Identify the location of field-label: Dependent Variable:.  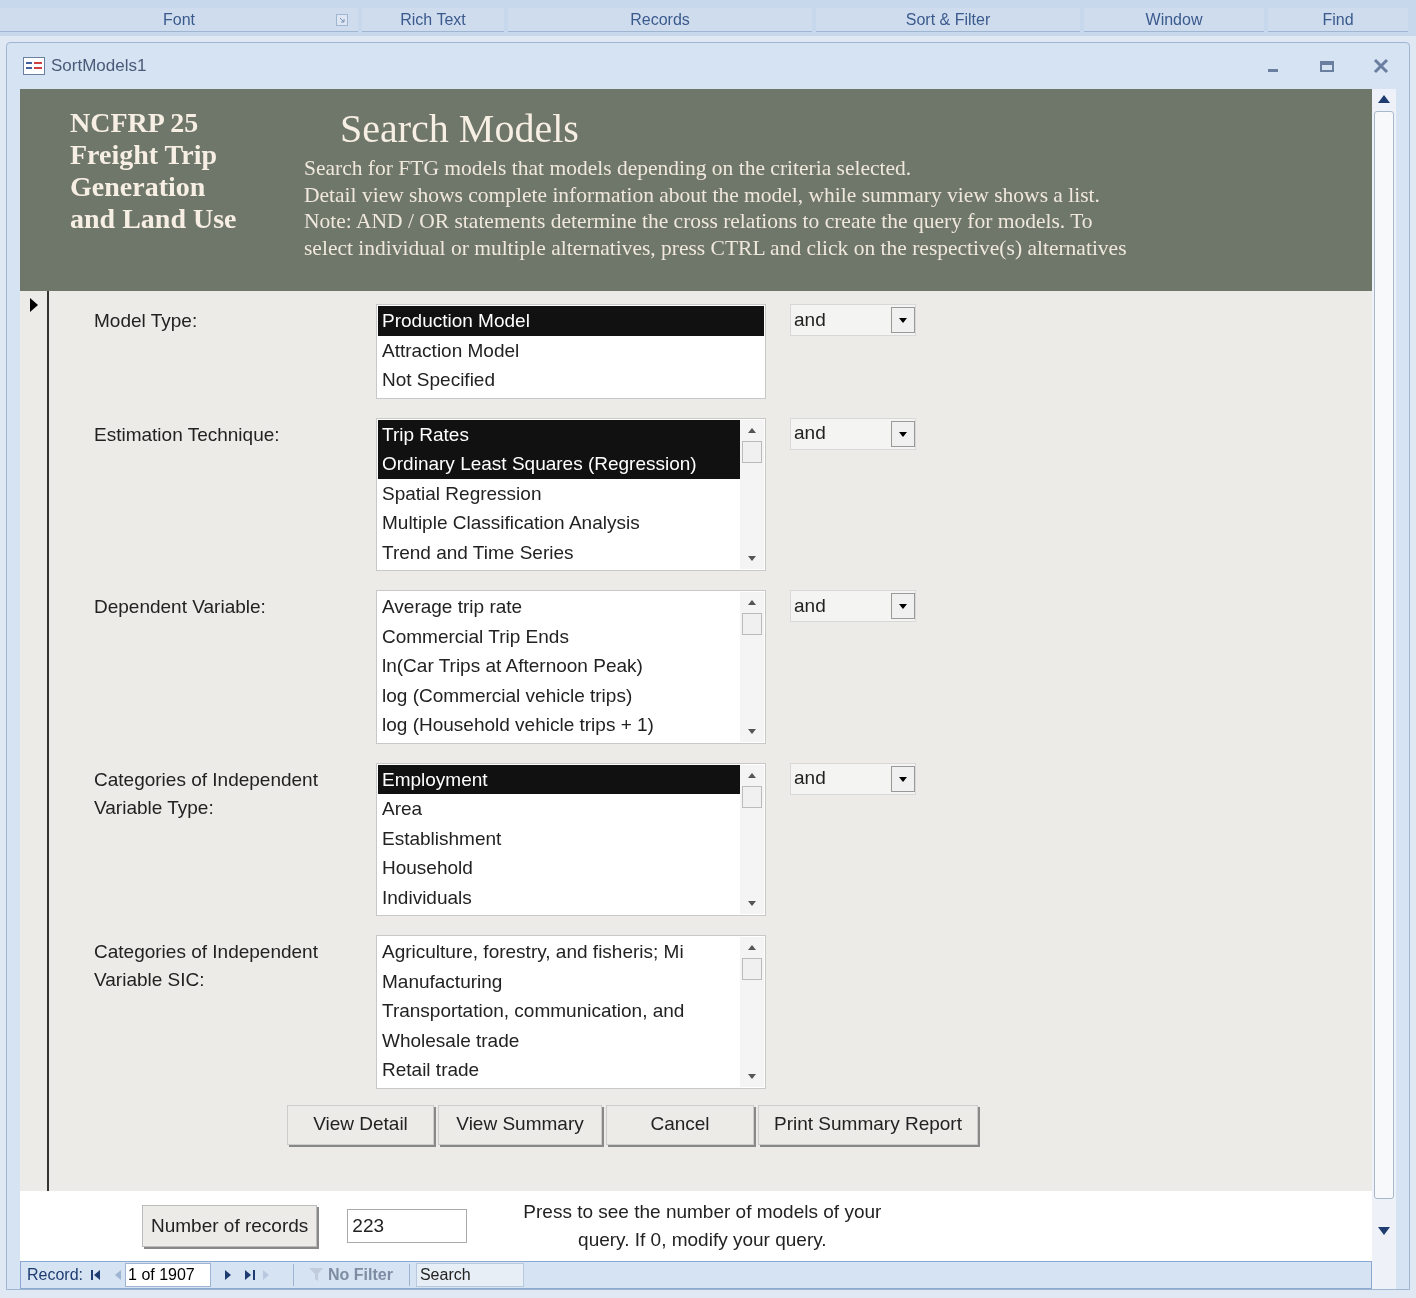
(180, 607).